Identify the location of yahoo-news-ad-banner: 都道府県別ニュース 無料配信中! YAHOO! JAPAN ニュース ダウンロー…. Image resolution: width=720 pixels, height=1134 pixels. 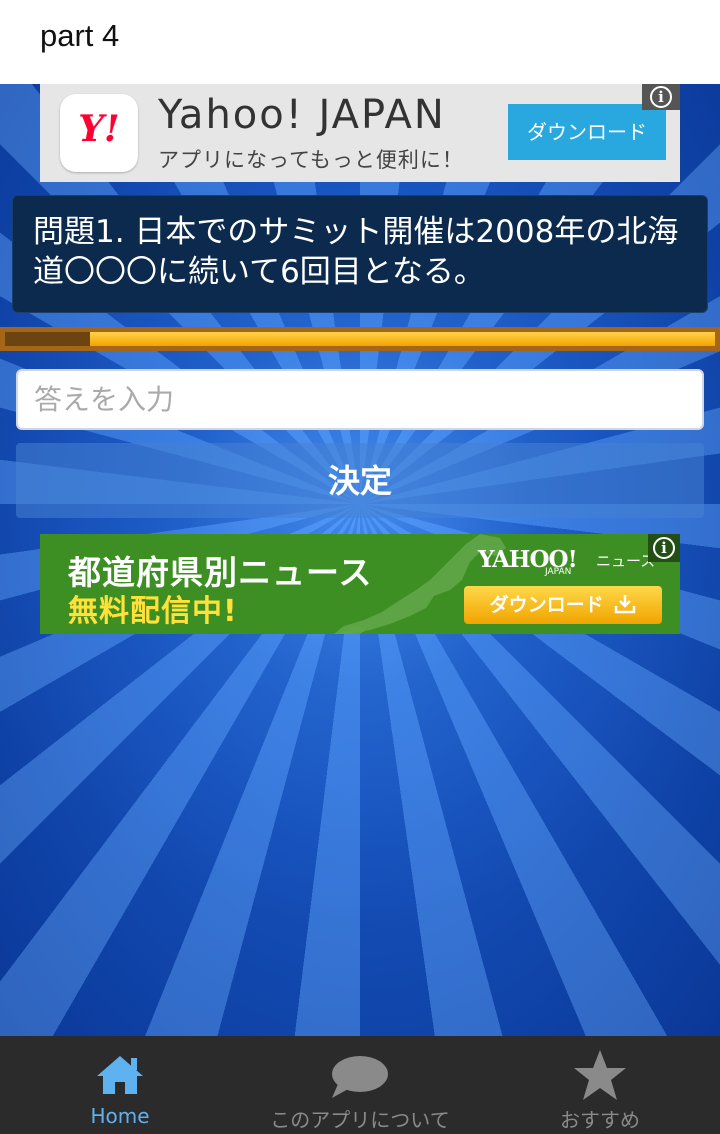
(360, 584).